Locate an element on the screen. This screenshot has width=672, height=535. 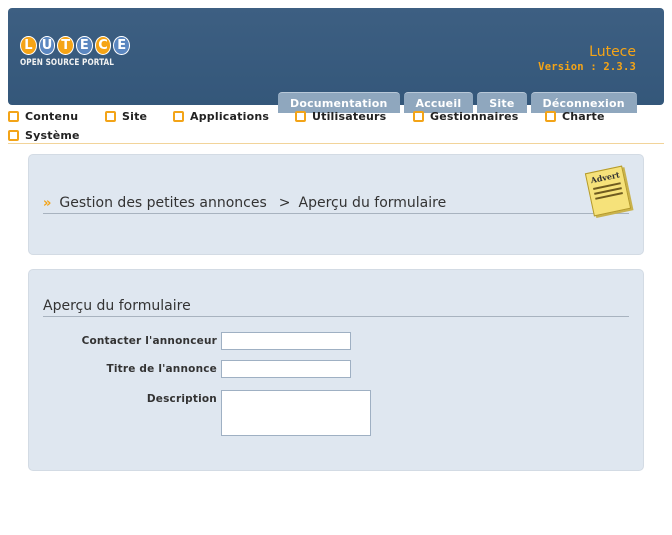
ad-title-label: Titre de l'annonce is located at coordinates (161, 369).